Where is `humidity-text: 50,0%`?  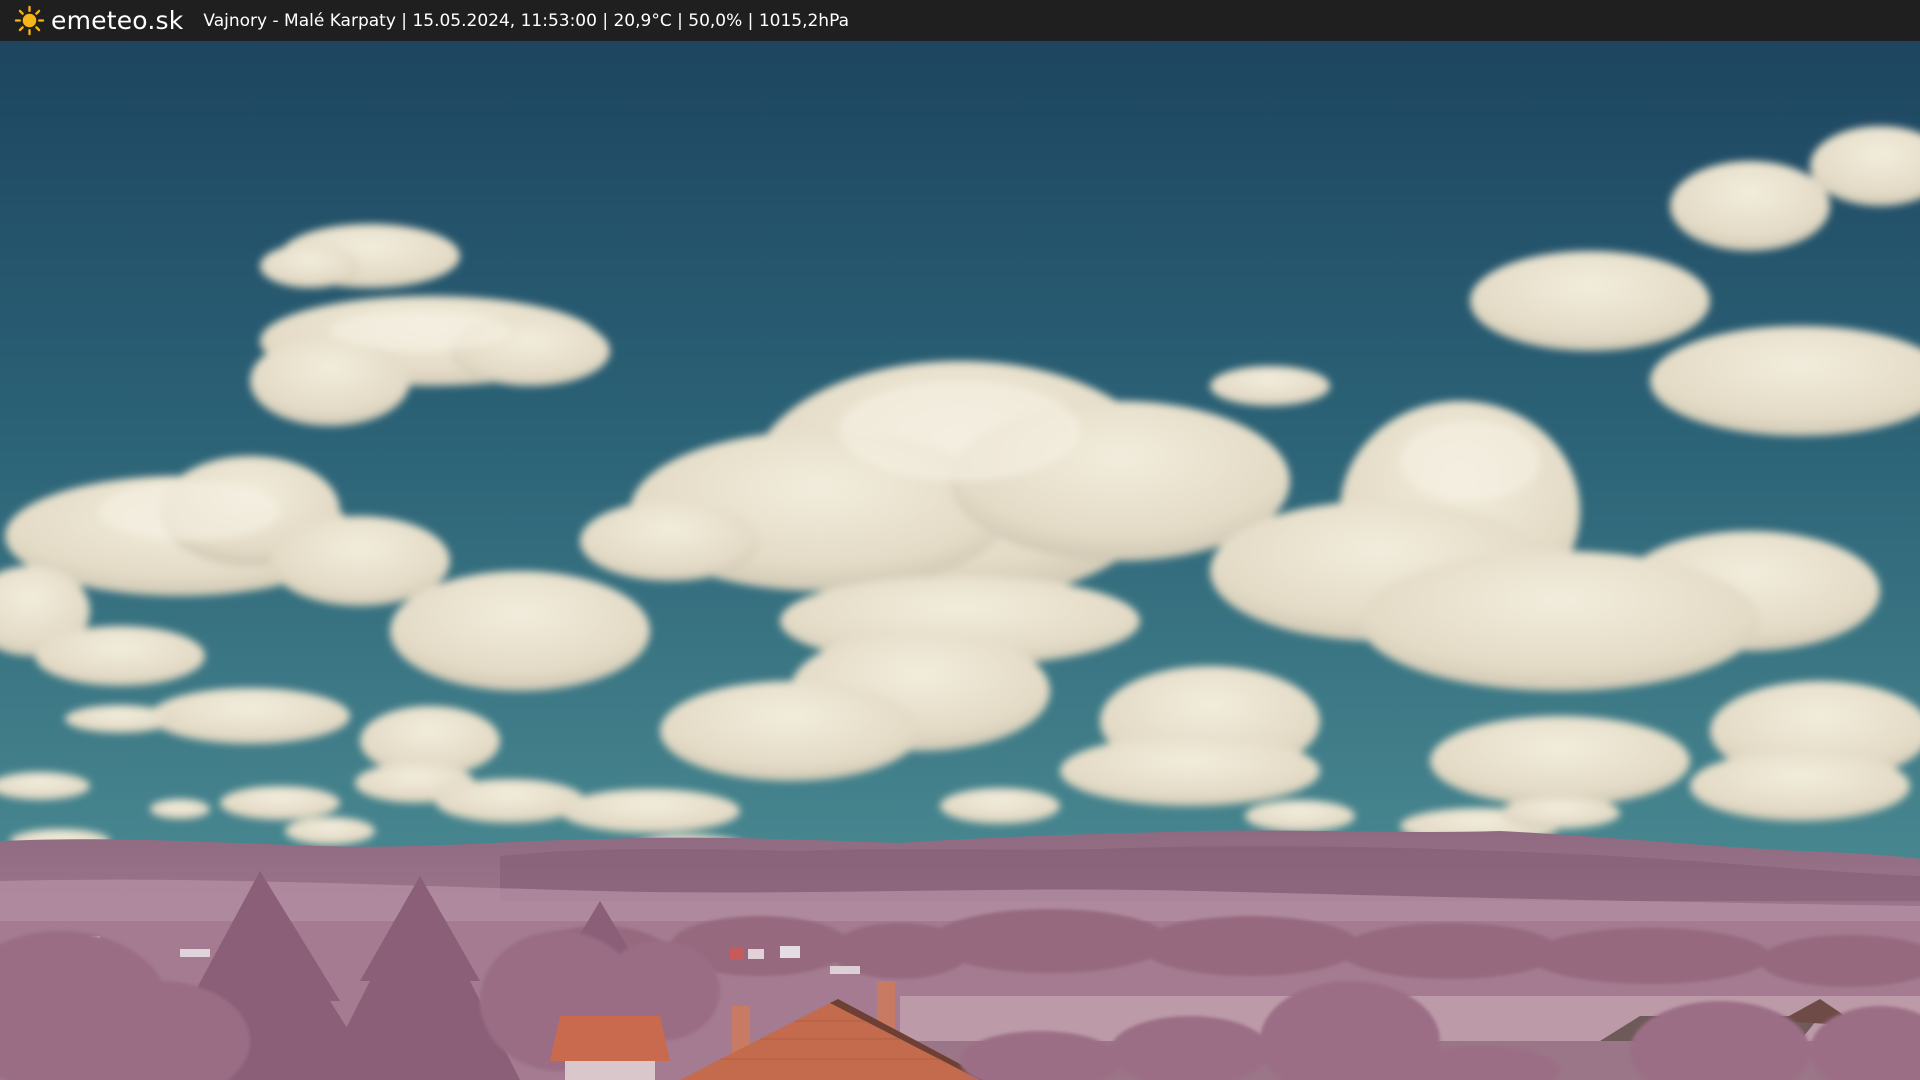
humidity-text: 50,0% is located at coordinates (715, 20).